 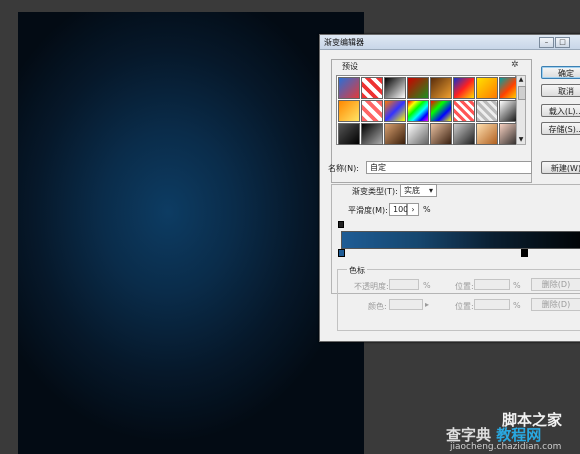 What do you see at coordinates (506, 447) in the screenshot?
I see `watermark-url: jiaocheng.chazidian.com` at bounding box center [506, 447].